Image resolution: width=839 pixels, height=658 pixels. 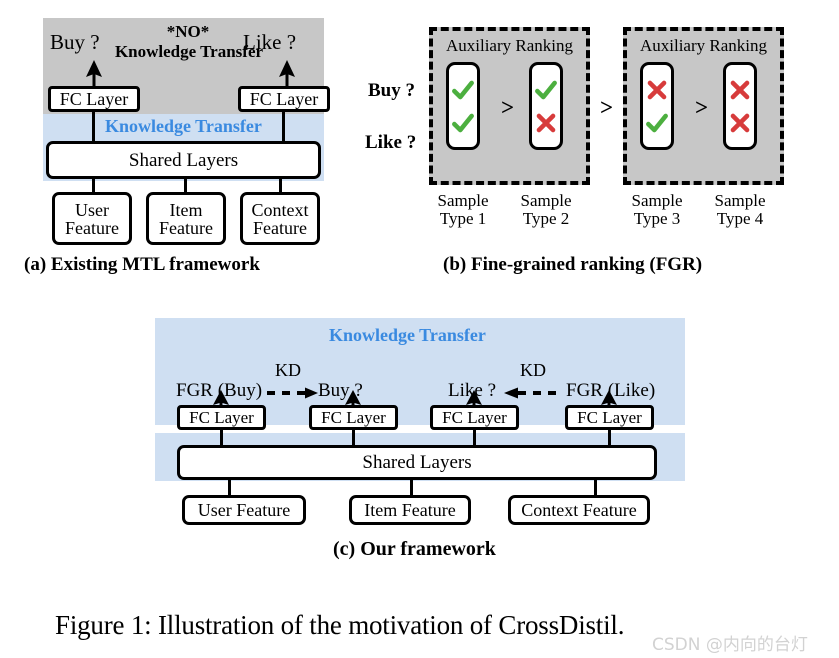 What do you see at coordinates (730, 645) in the screenshot?
I see `watermark: CSDN @内向的台灯` at bounding box center [730, 645].